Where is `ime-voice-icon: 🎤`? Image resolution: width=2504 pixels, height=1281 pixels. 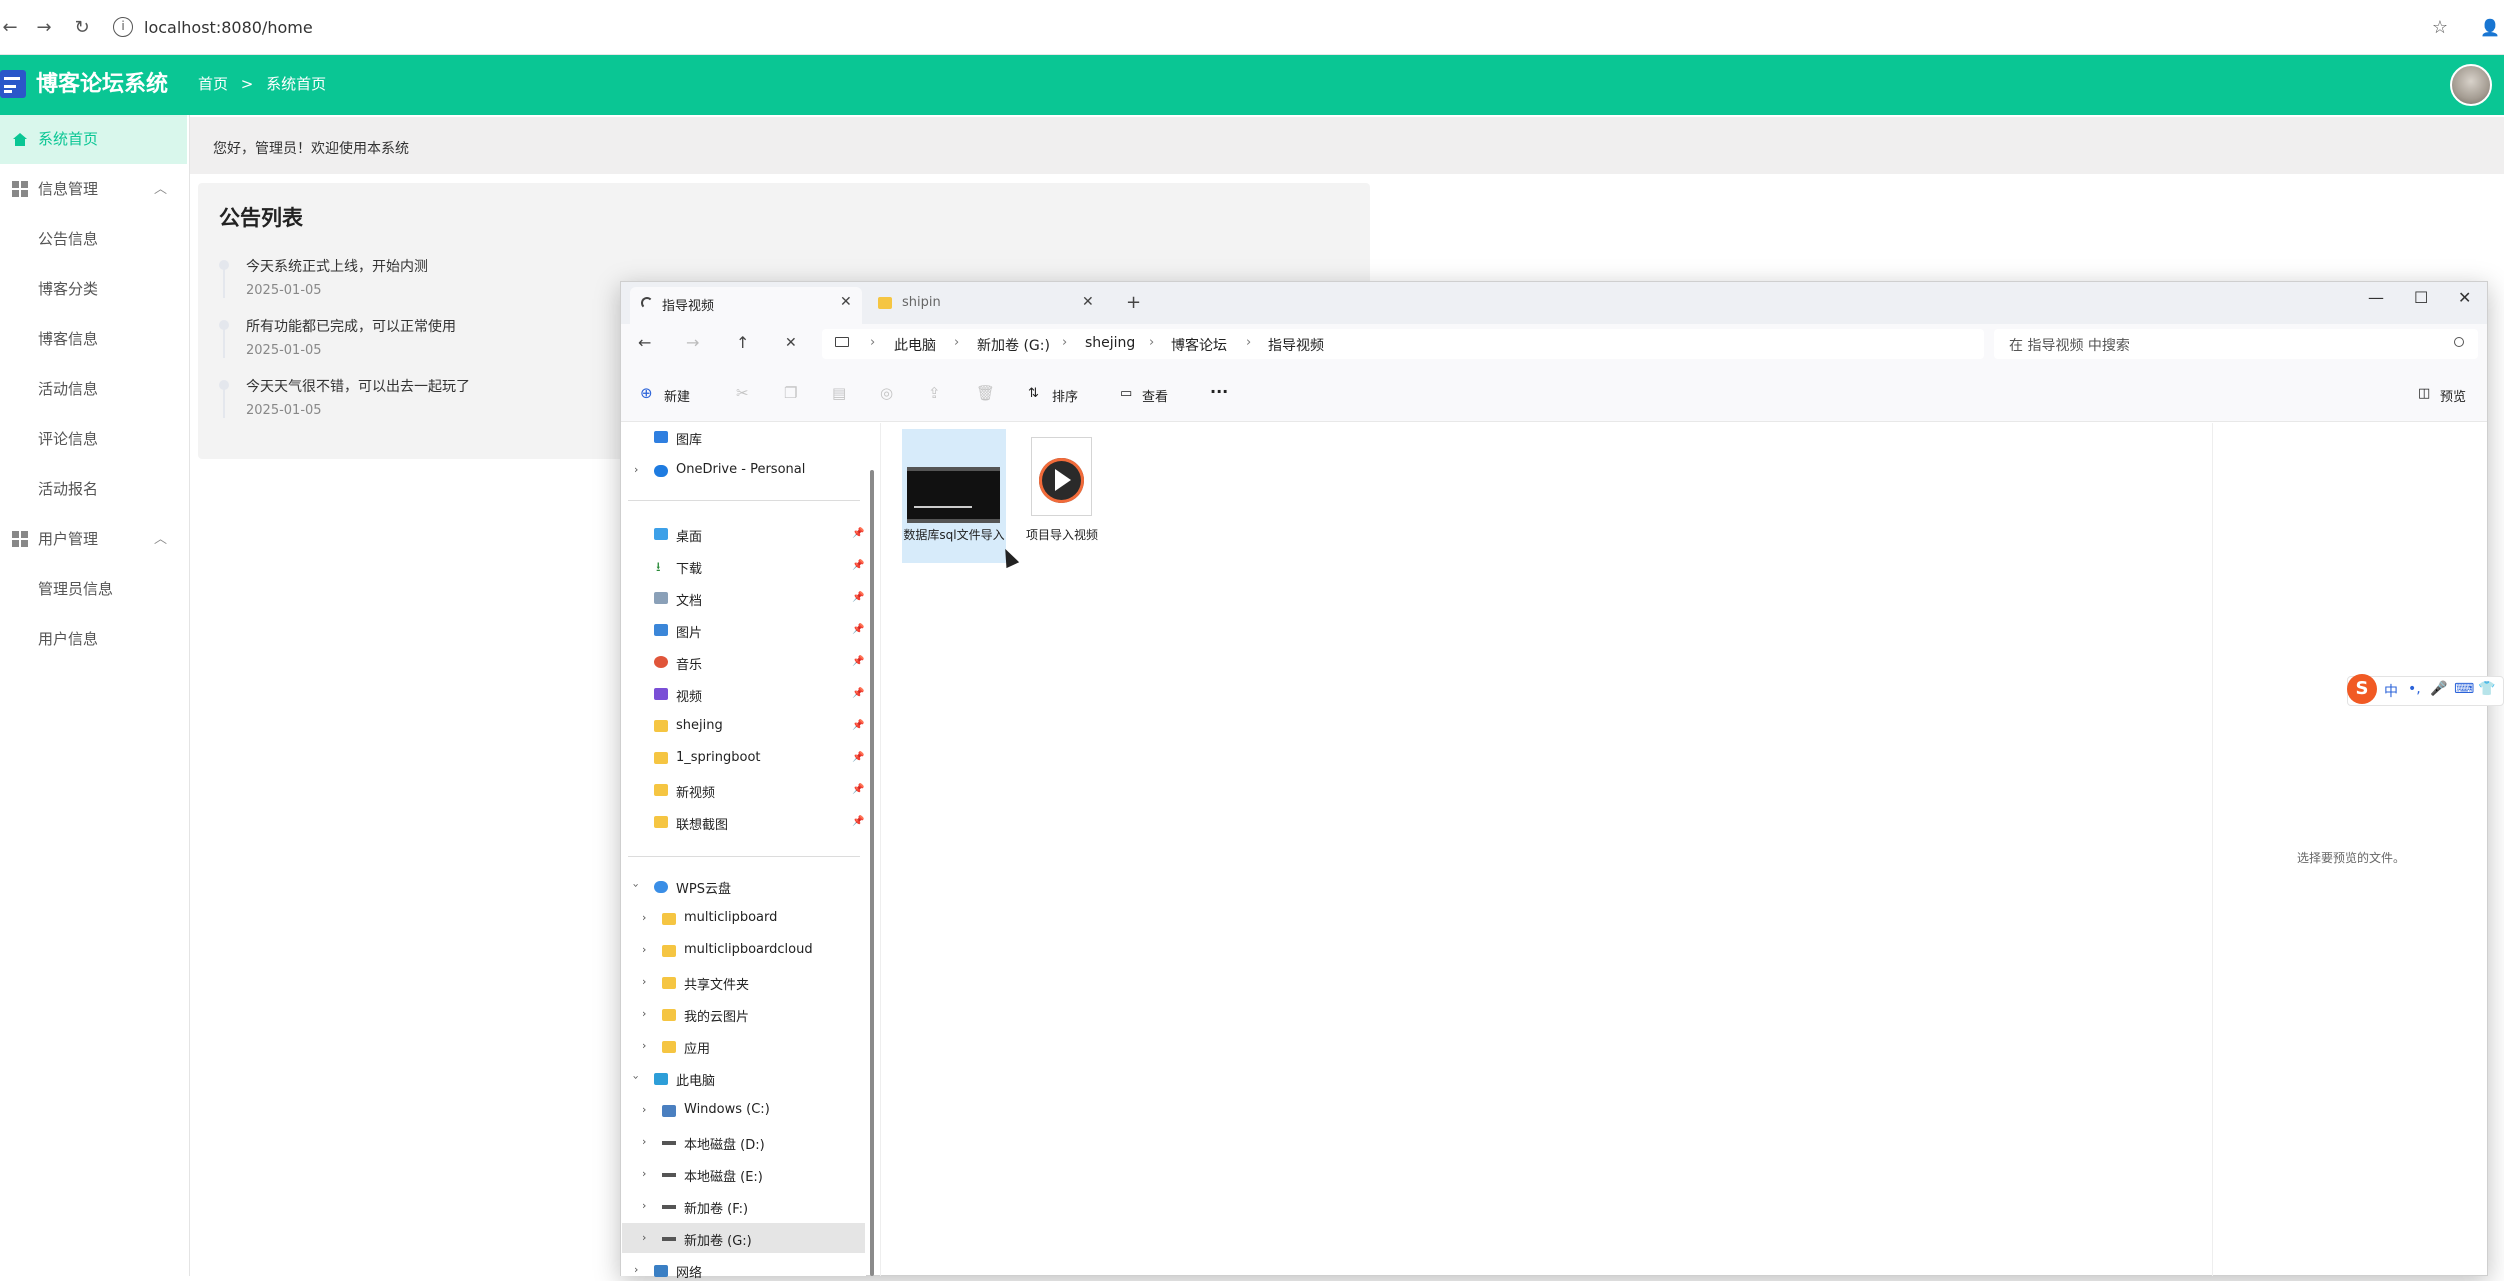 ime-voice-icon: 🎤 is located at coordinates (2438, 689).